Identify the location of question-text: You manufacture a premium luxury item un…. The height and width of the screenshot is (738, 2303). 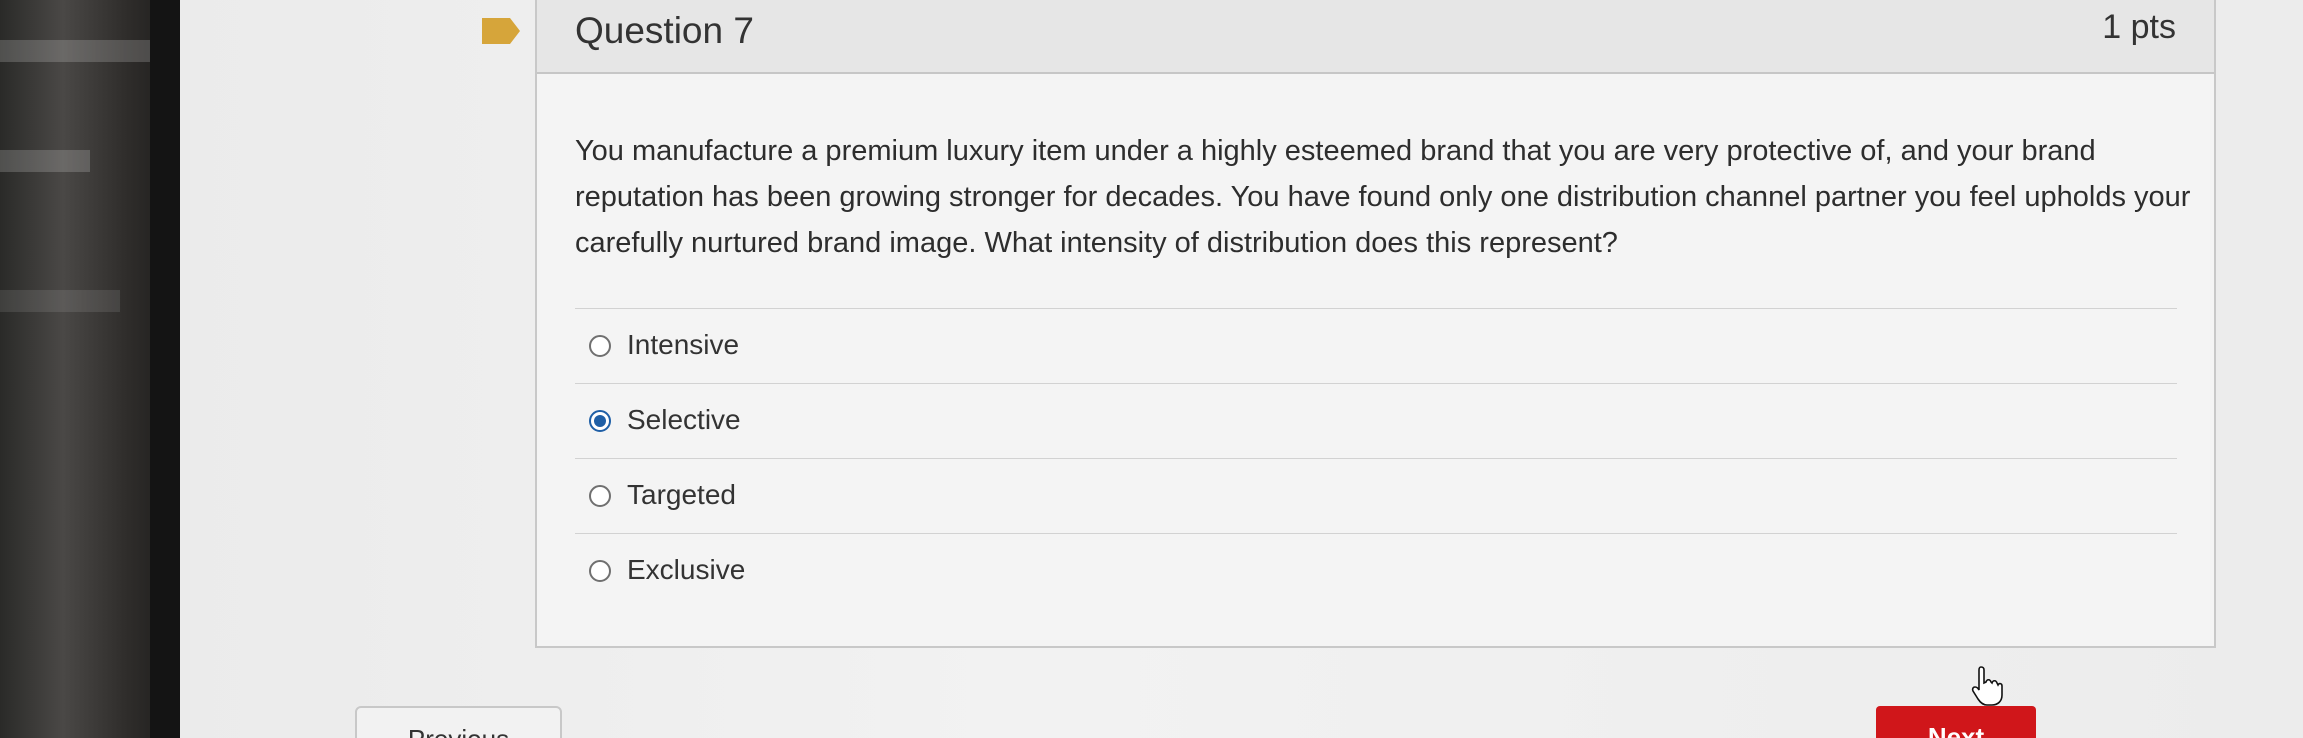
(1383, 197).